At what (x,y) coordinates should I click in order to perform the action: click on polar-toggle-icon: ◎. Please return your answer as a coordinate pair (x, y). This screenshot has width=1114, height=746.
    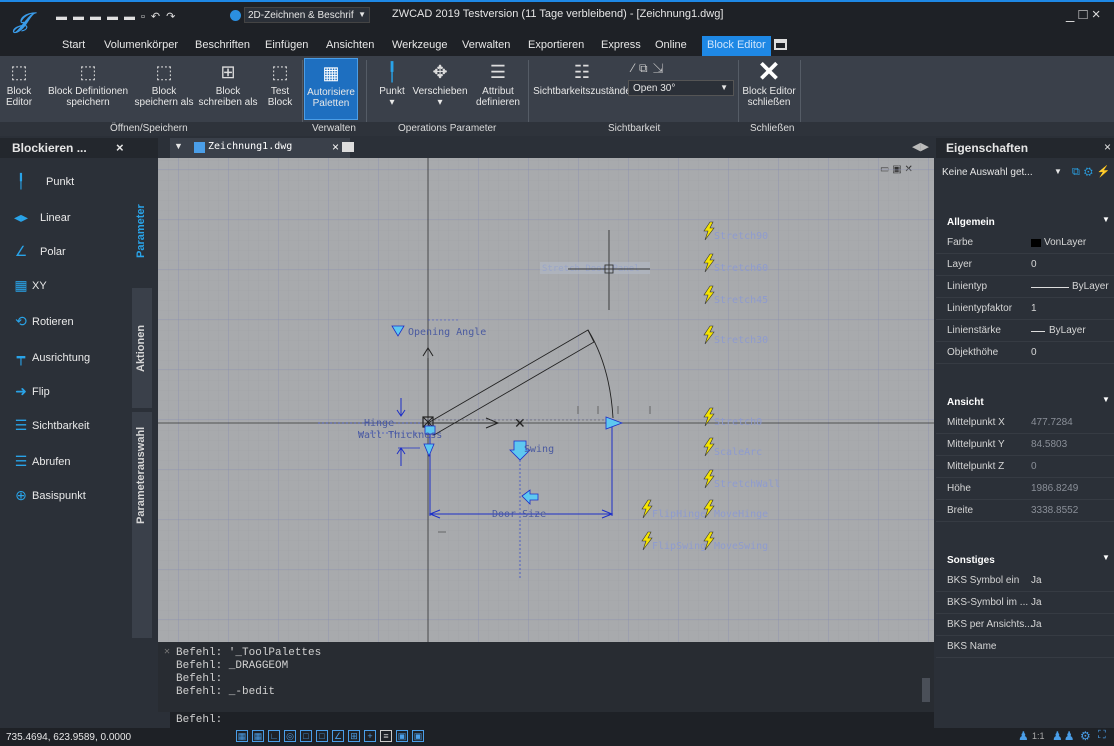
    Looking at the image, I should click on (290, 736).